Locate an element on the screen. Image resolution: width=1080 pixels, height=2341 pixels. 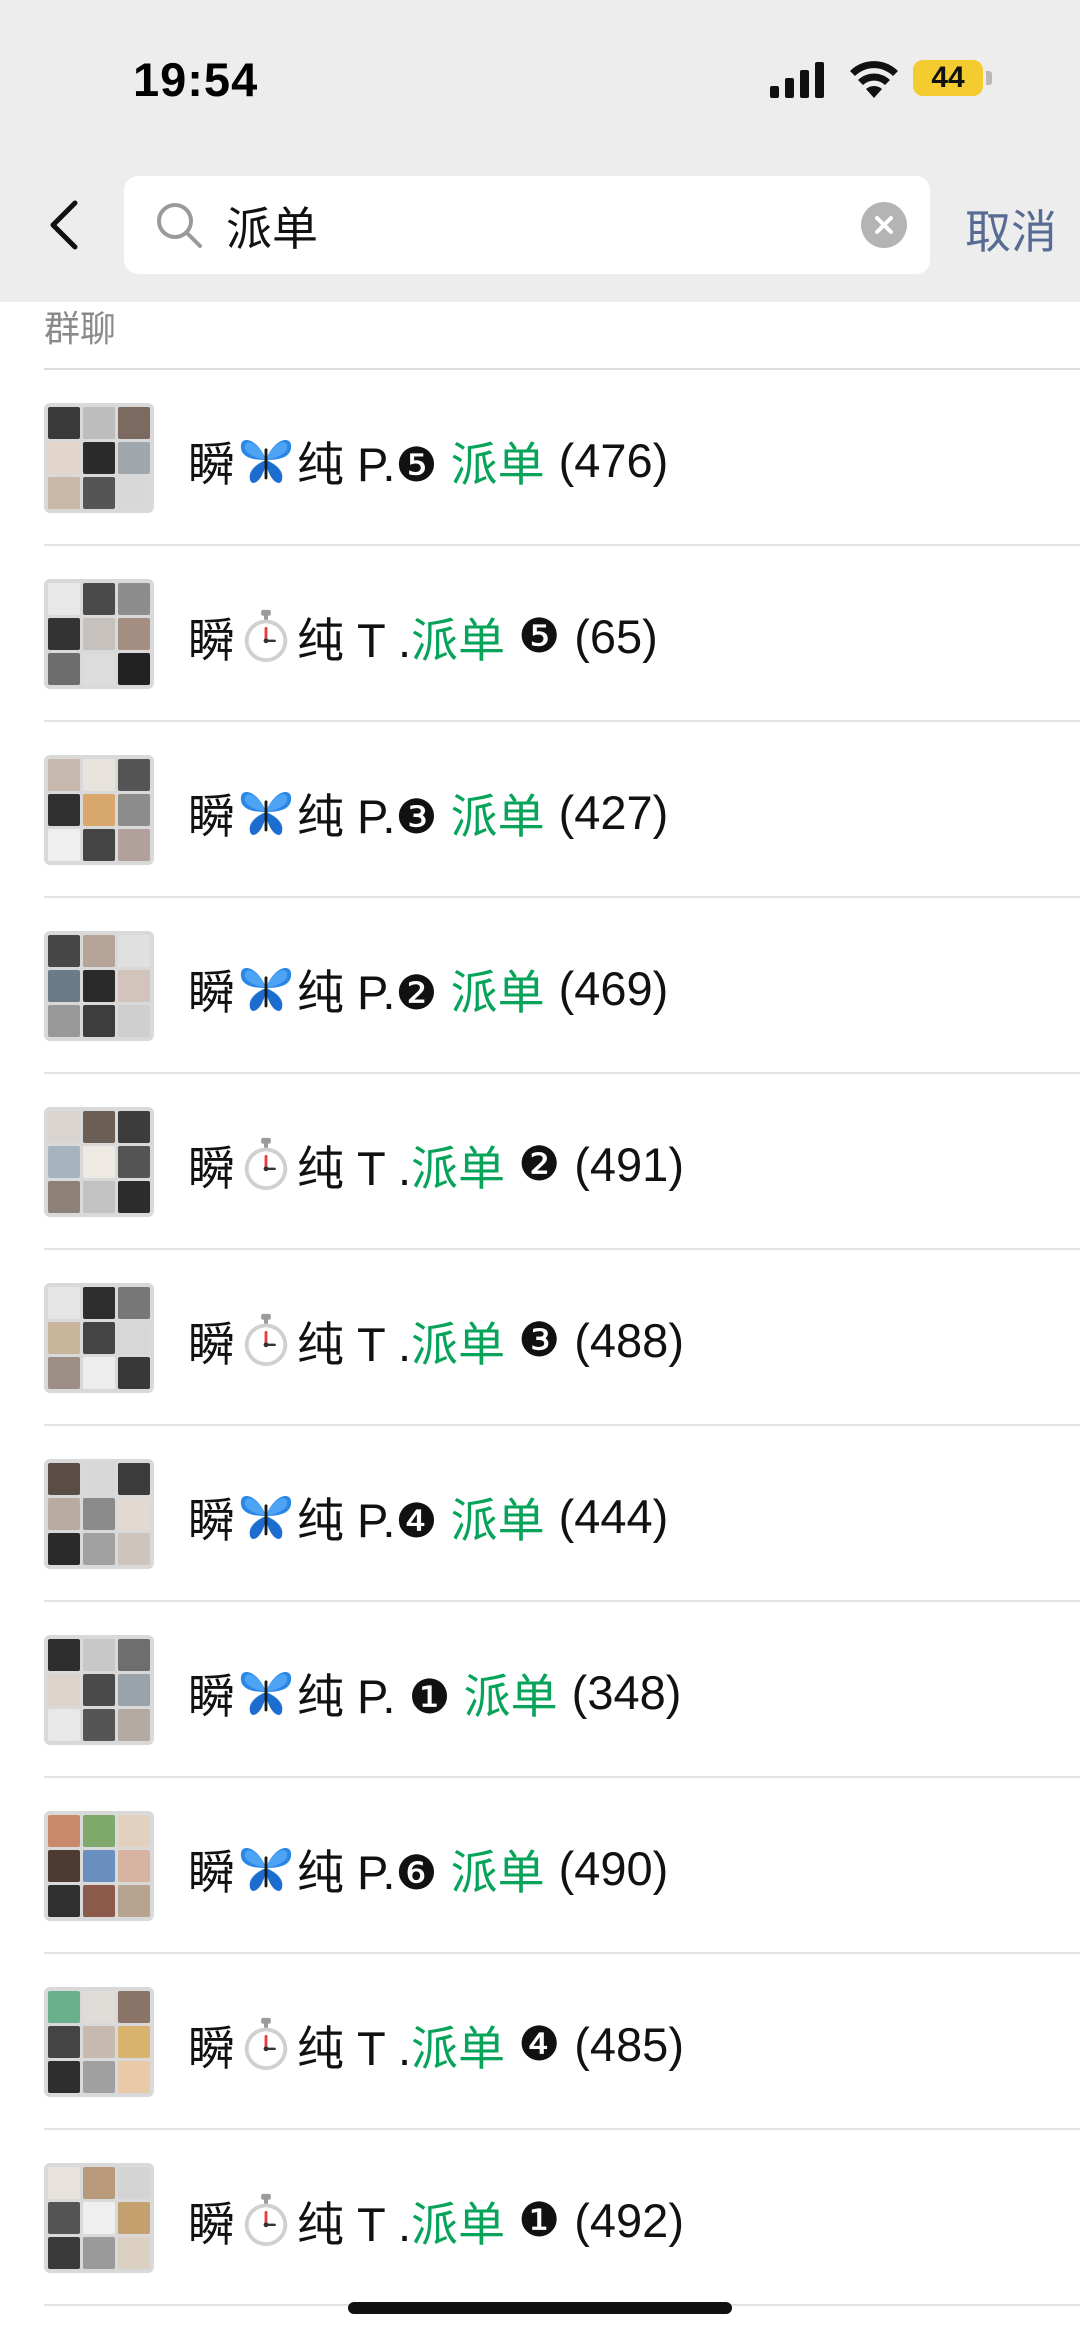
member-count: (490) is located at coordinates (613, 1868).